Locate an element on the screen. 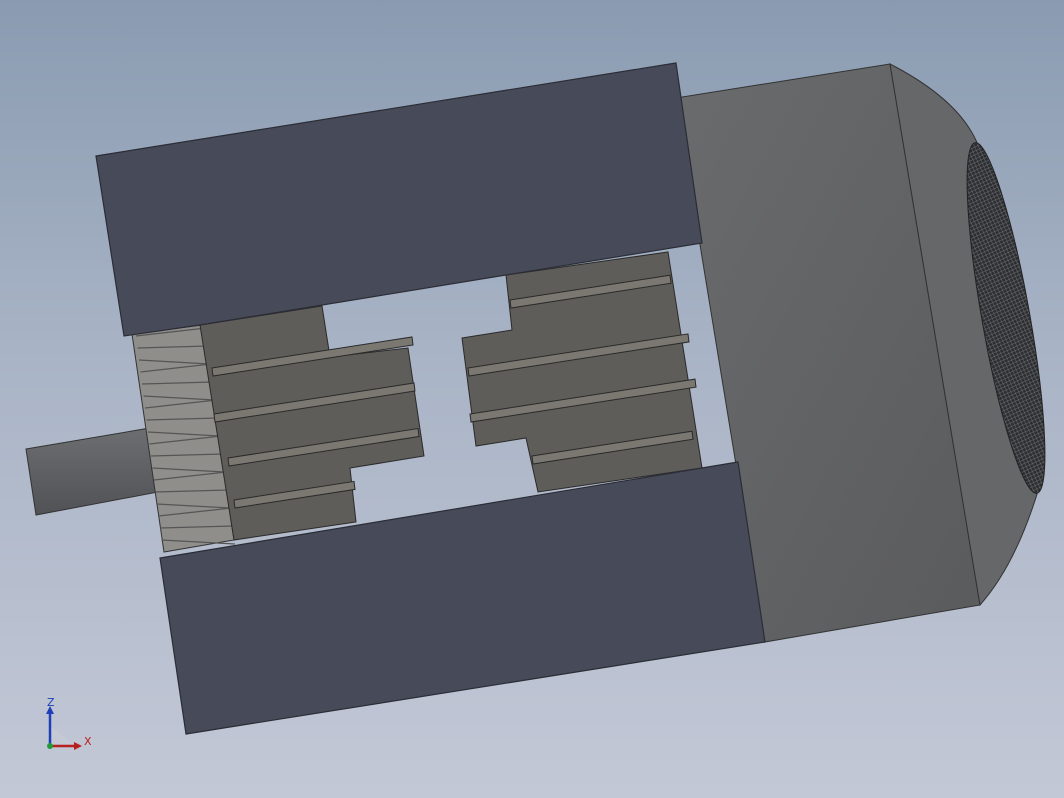 The image size is (1064, 798). x-arrow-icon is located at coordinates (78, 746).